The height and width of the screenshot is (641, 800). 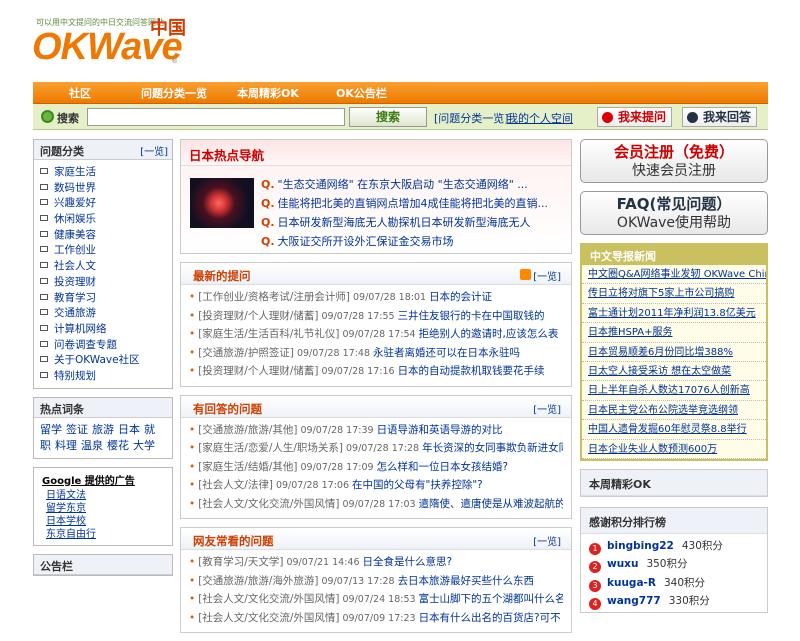 What do you see at coordinates (103, 429) in the screenshot?
I see `hotword-link: 旅游` at bounding box center [103, 429].